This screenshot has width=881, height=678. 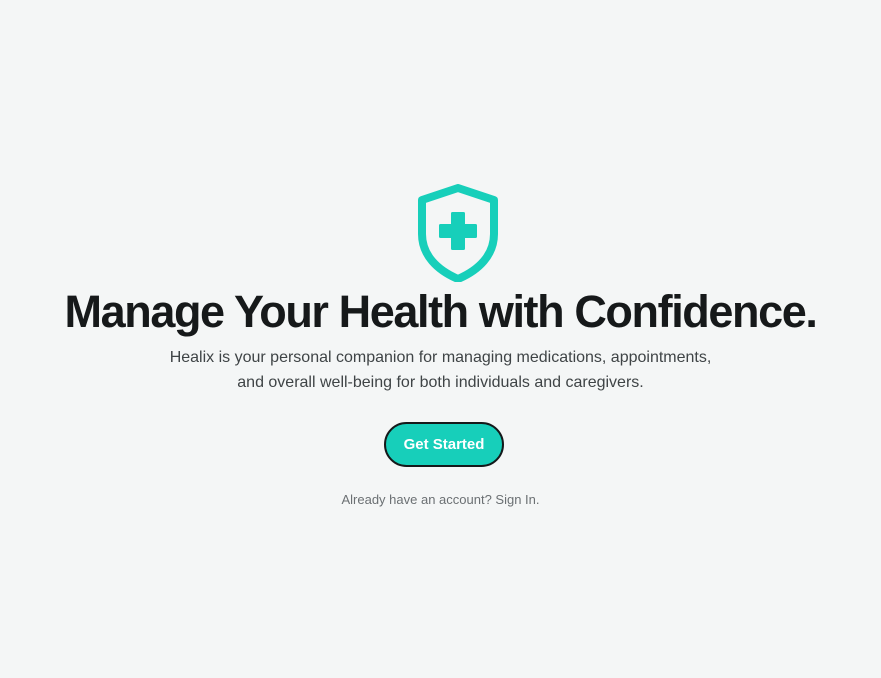 I want to click on sign-in-prompt: Already have an account? Sign In., so click(x=440, y=500).